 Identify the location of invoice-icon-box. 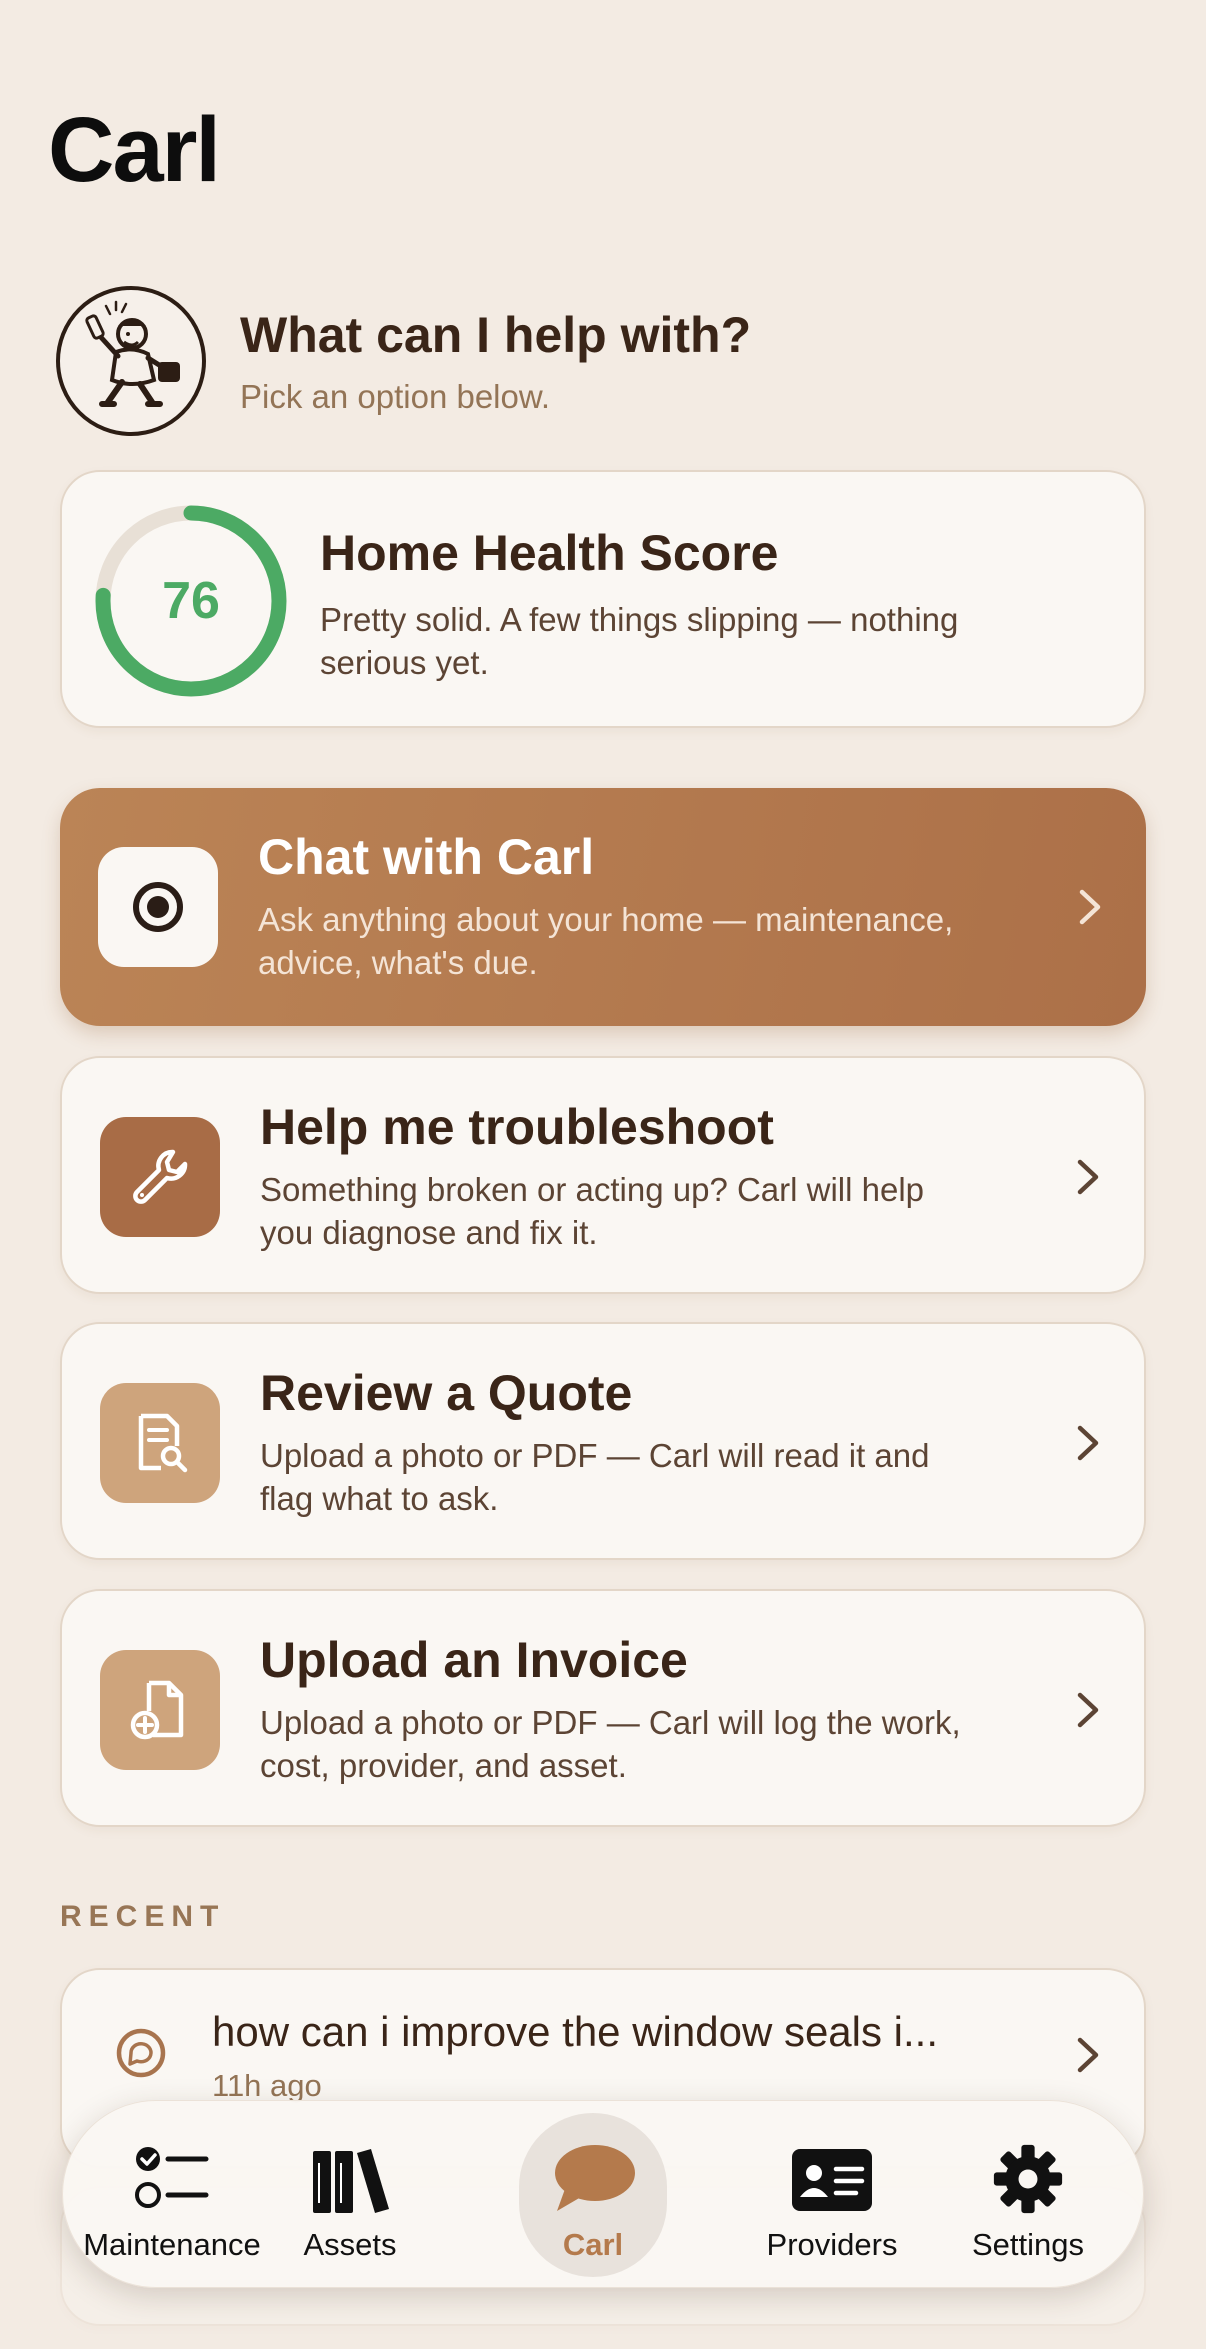
(160, 1710).